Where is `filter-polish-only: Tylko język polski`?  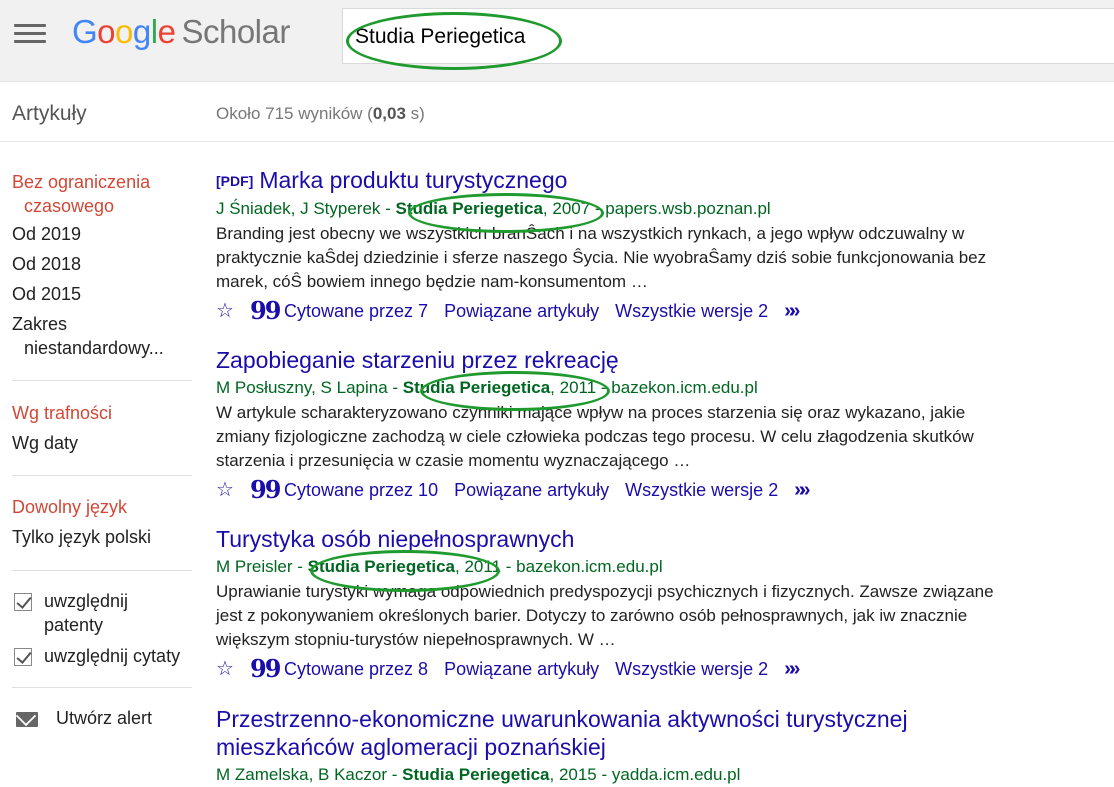 filter-polish-only: Tylko język polski is located at coordinates (81, 537).